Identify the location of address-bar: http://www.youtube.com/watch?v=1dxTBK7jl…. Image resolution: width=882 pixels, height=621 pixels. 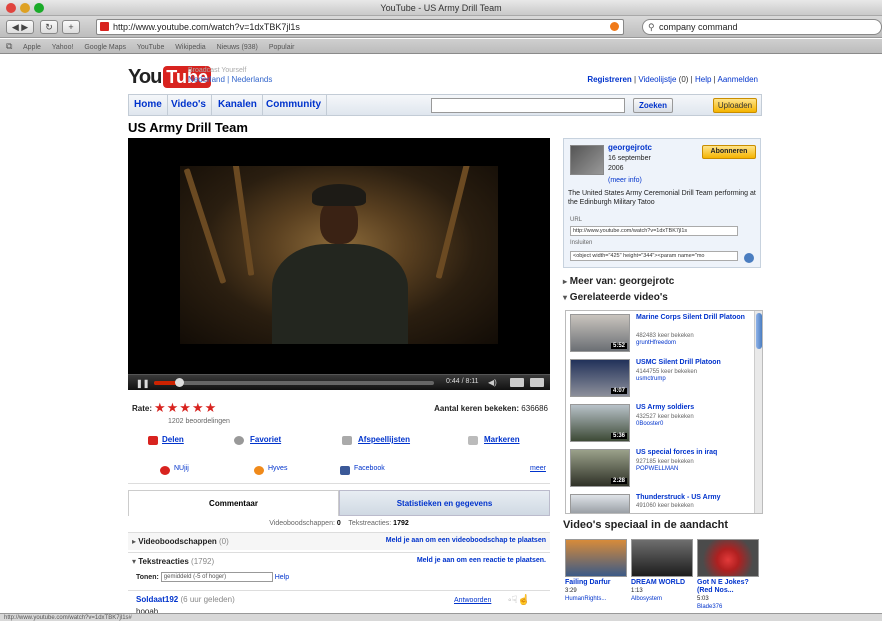
(360, 27).